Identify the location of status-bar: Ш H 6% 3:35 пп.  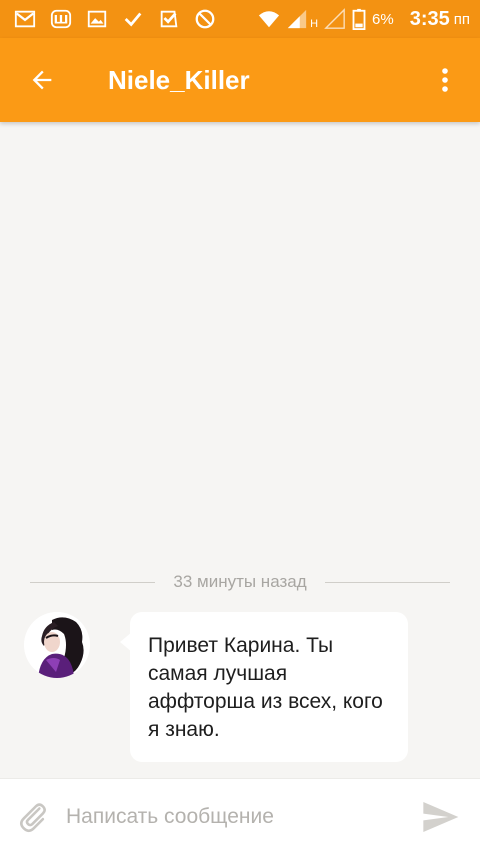
(240, 19).